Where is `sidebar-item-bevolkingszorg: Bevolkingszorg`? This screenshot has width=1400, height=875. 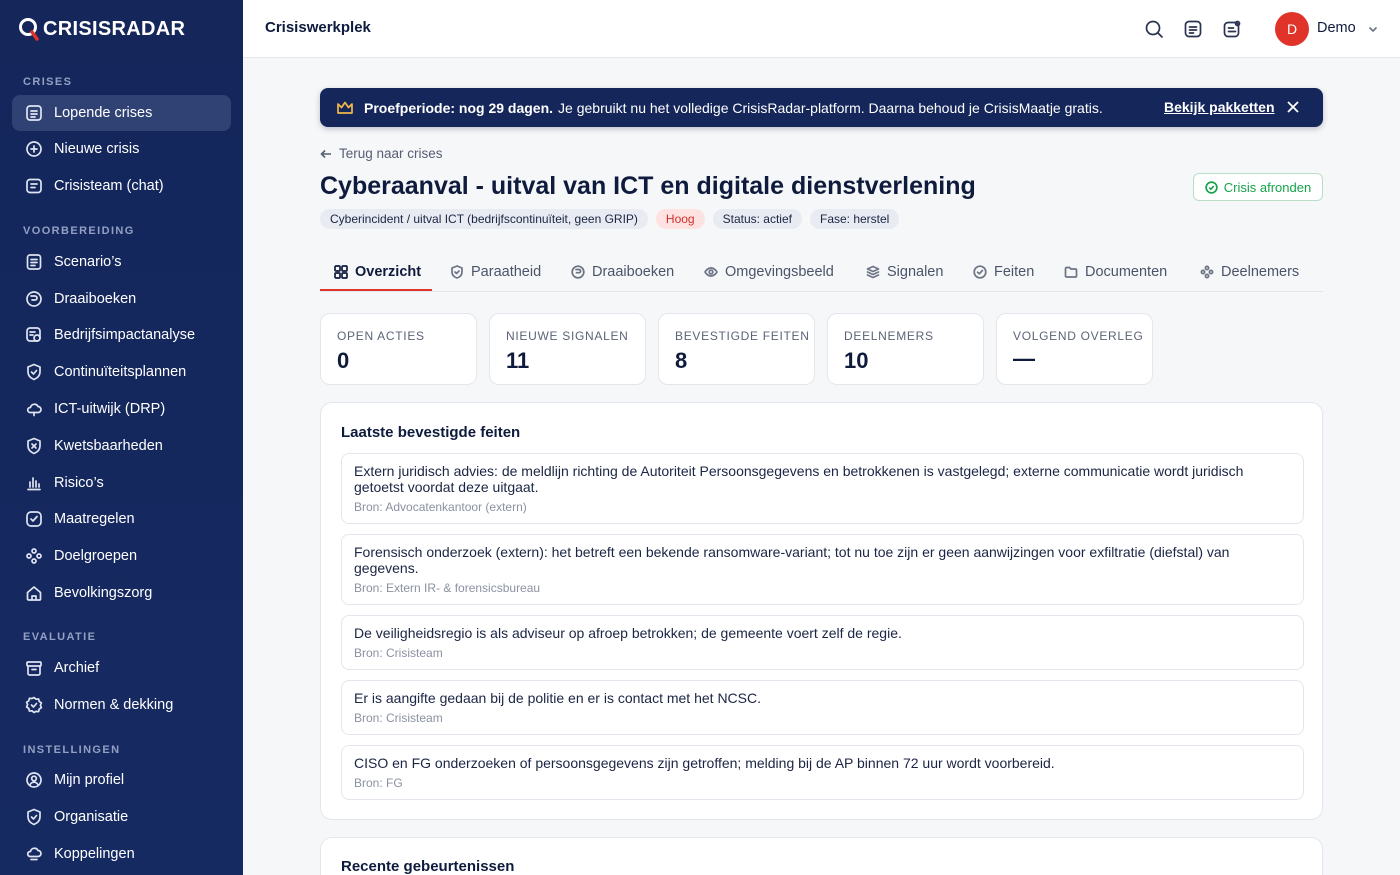 sidebar-item-bevolkingszorg: Bevolkingszorg is located at coordinates (121, 593).